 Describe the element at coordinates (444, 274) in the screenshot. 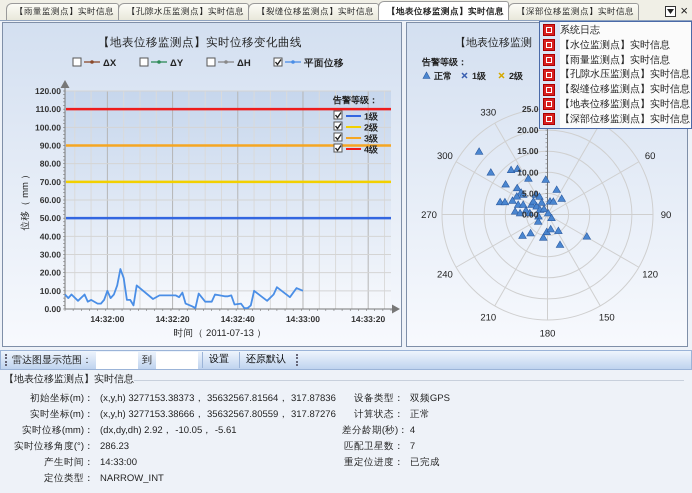

I see `angle-label: 240` at that location.